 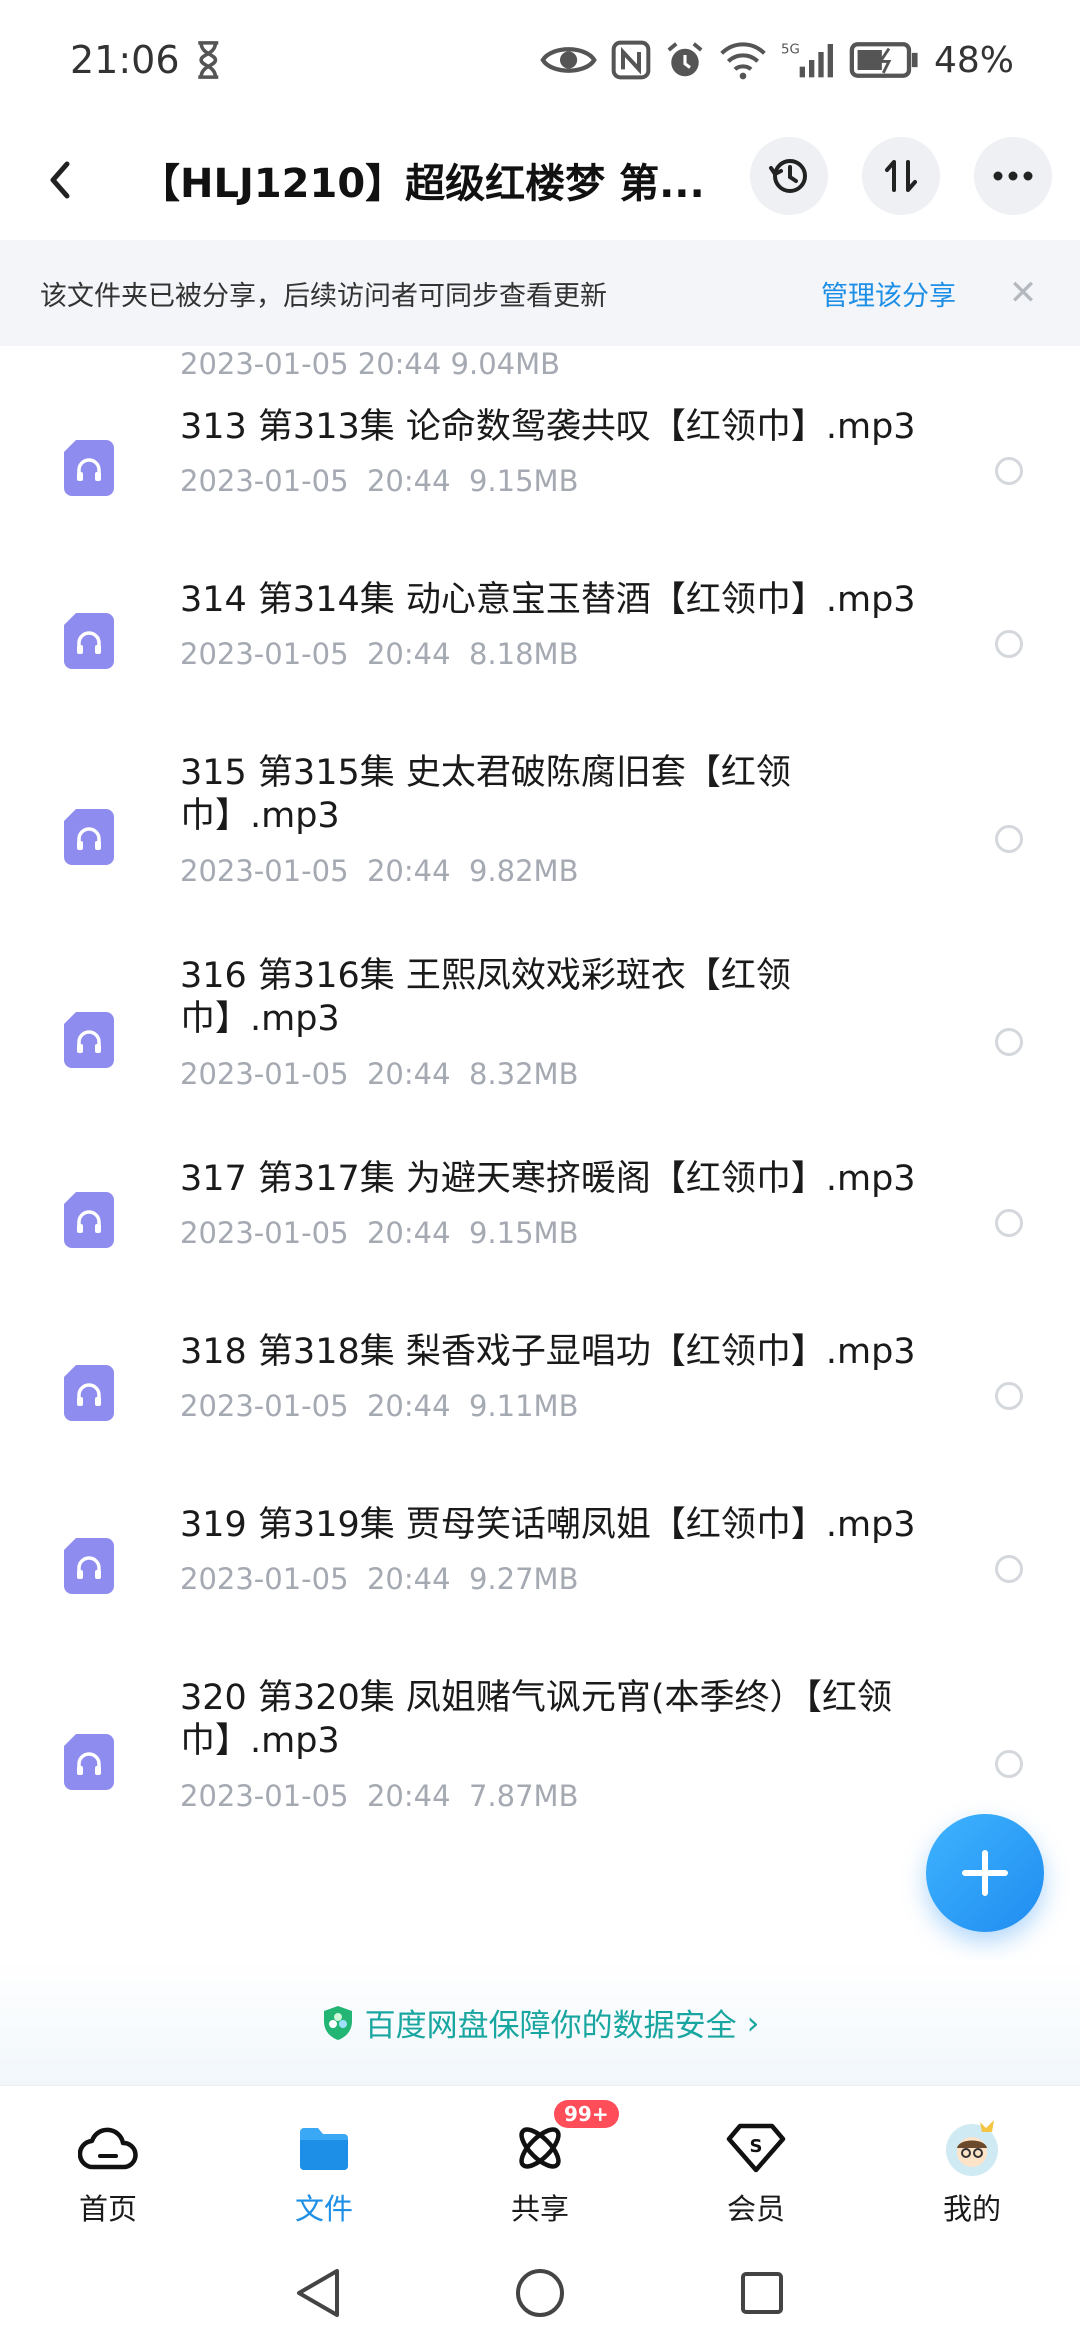 What do you see at coordinates (107, 2209) in the screenshot?
I see `nav-label: 首页` at bounding box center [107, 2209].